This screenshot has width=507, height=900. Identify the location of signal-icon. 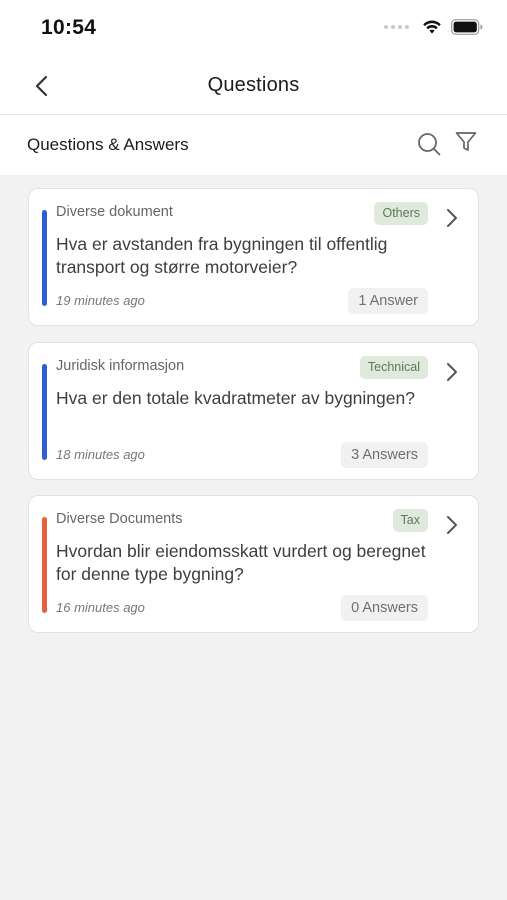
(396, 26).